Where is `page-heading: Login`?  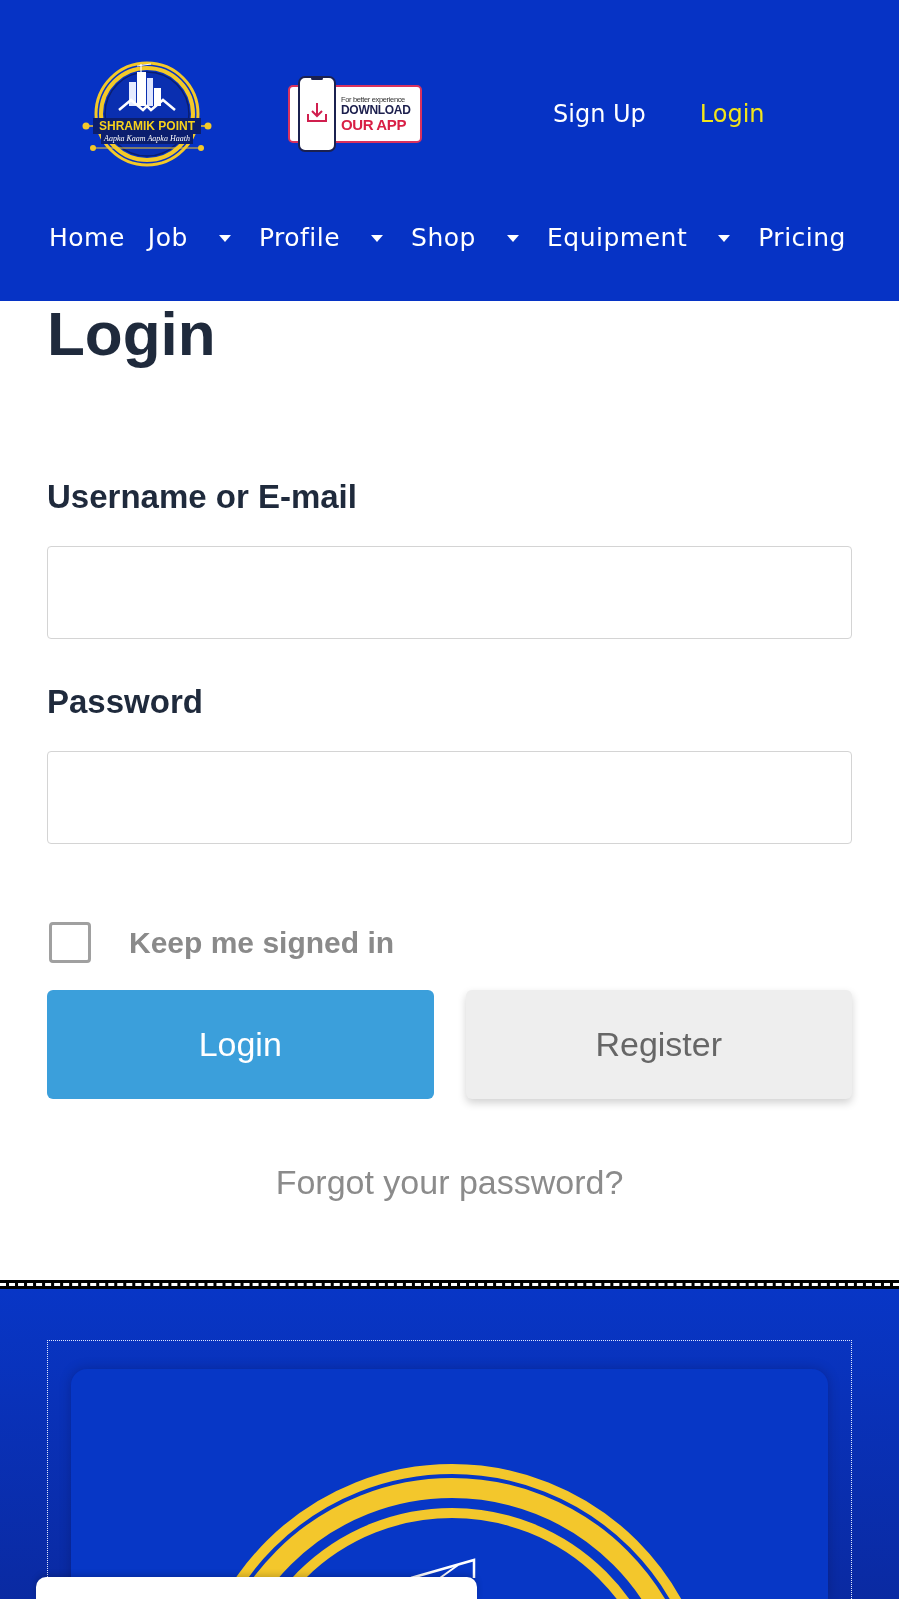
page-heading: Login is located at coordinates (132, 334).